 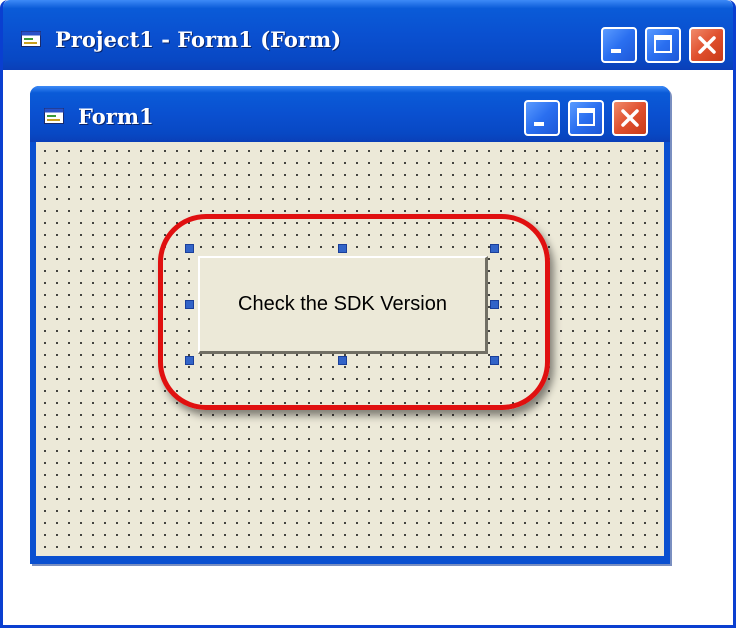 What do you see at coordinates (494, 248) in the screenshot?
I see `resize-handle-top-right` at bounding box center [494, 248].